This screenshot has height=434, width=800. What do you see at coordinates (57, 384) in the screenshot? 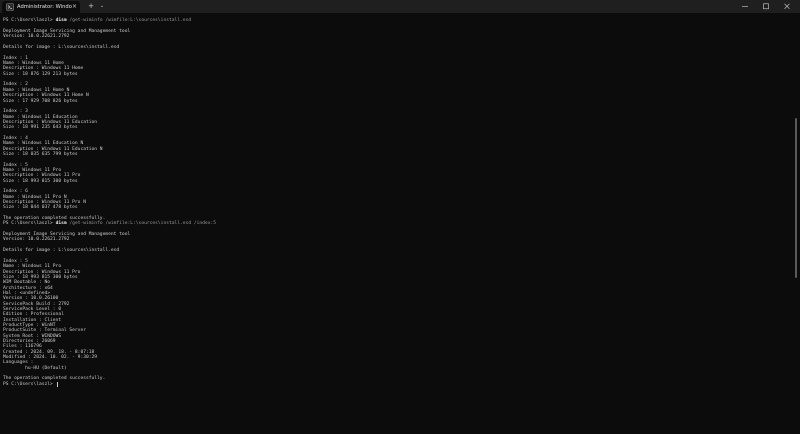
I see `text-cursor` at bounding box center [57, 384].